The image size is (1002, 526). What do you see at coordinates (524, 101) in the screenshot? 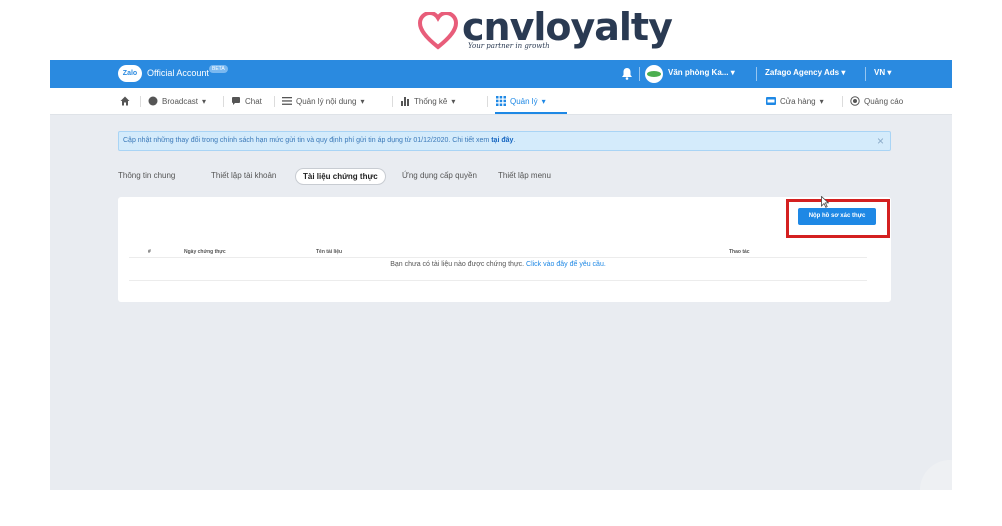
I see `nav-manage-label: Quản lý` at bounding box center [524, 101].